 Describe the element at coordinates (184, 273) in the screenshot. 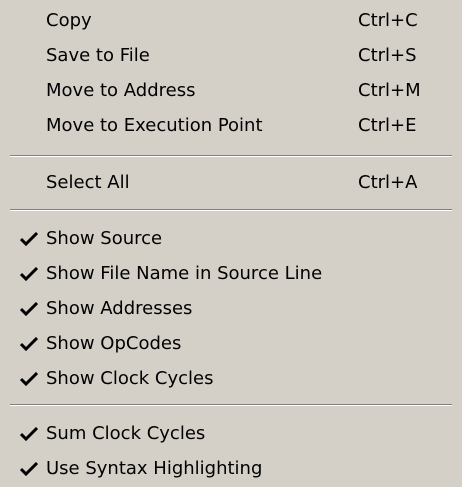

I see `menu-item-label: Show File Name in Source Line` at that location.